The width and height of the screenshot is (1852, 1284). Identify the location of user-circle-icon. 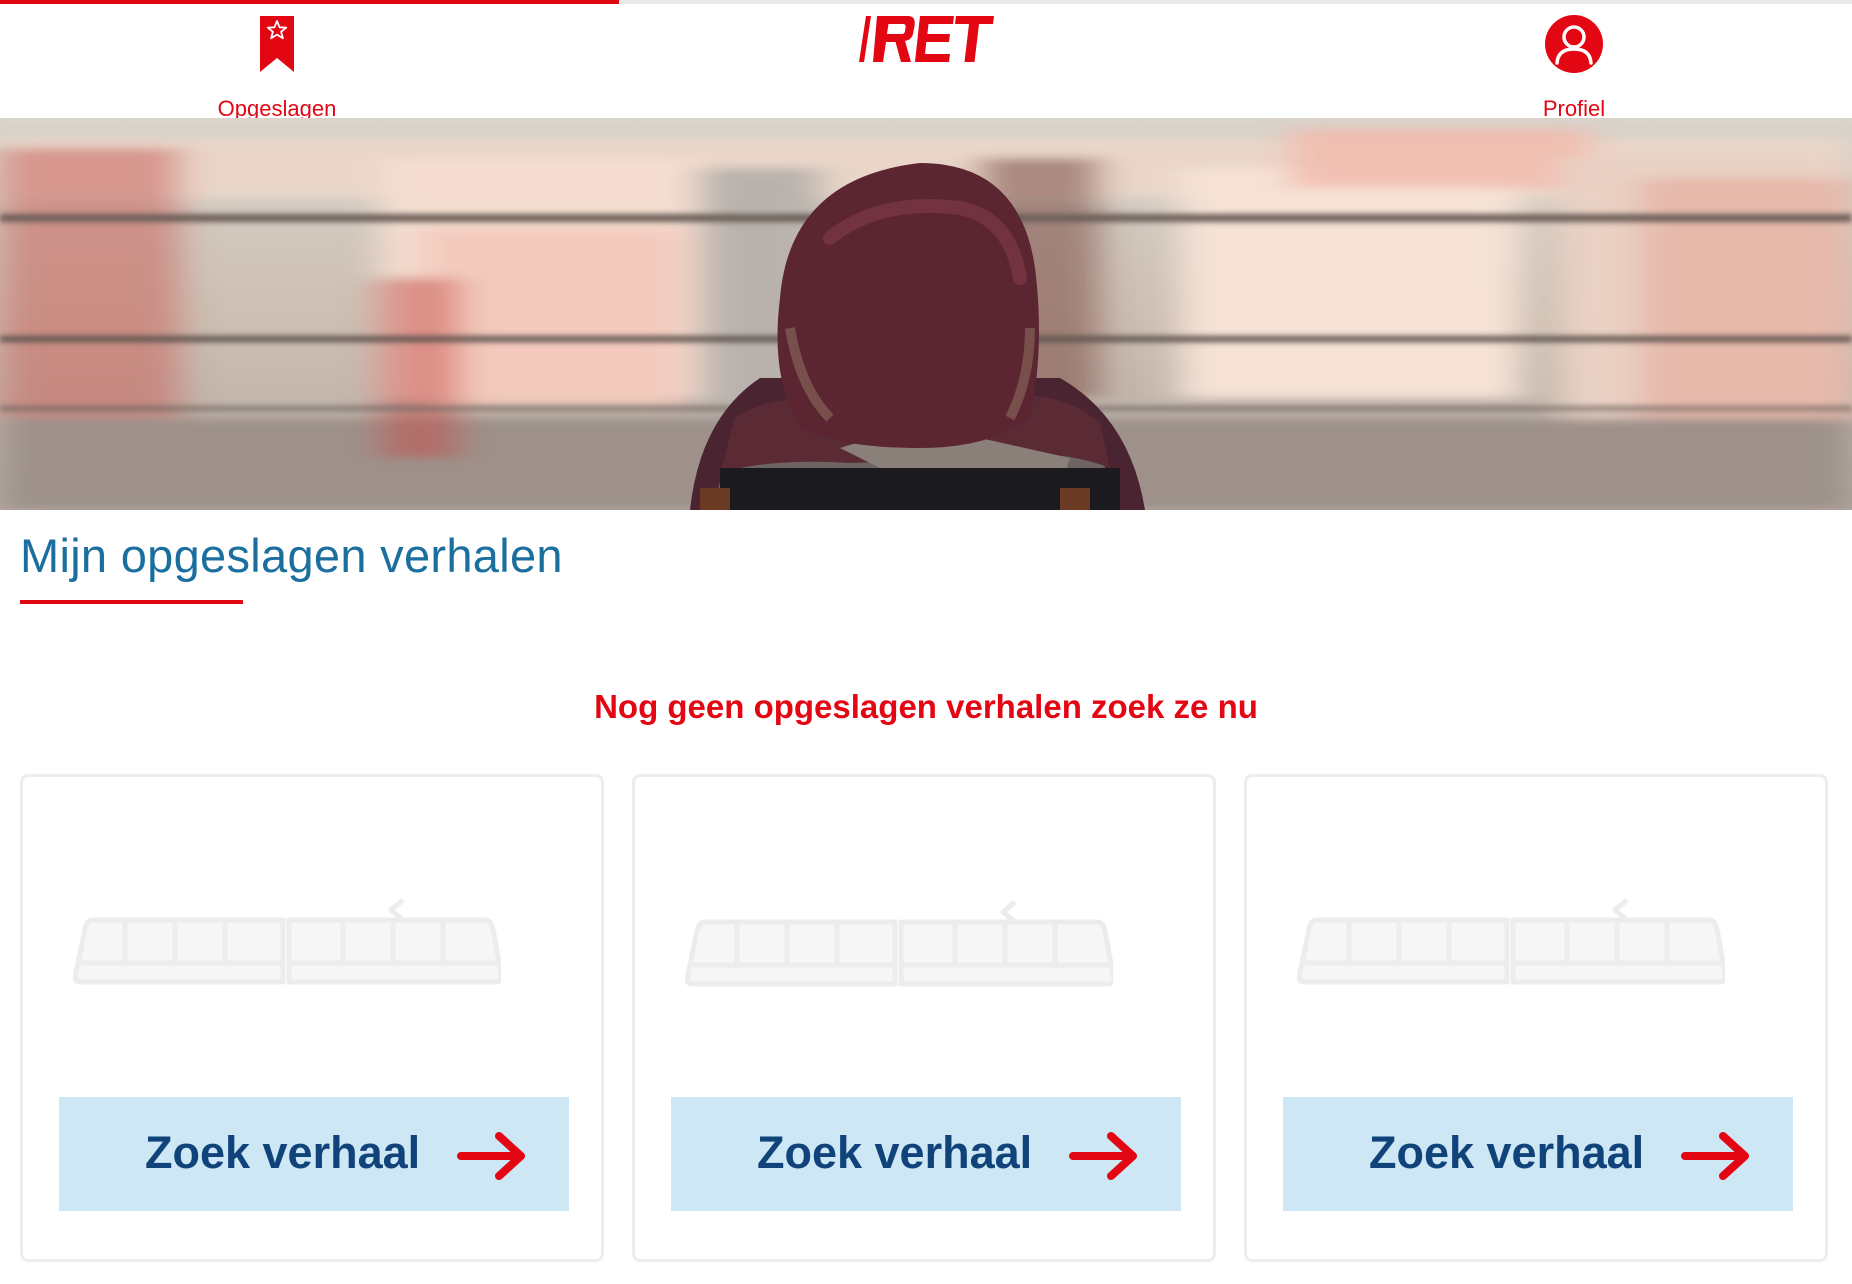
(1574, 44).